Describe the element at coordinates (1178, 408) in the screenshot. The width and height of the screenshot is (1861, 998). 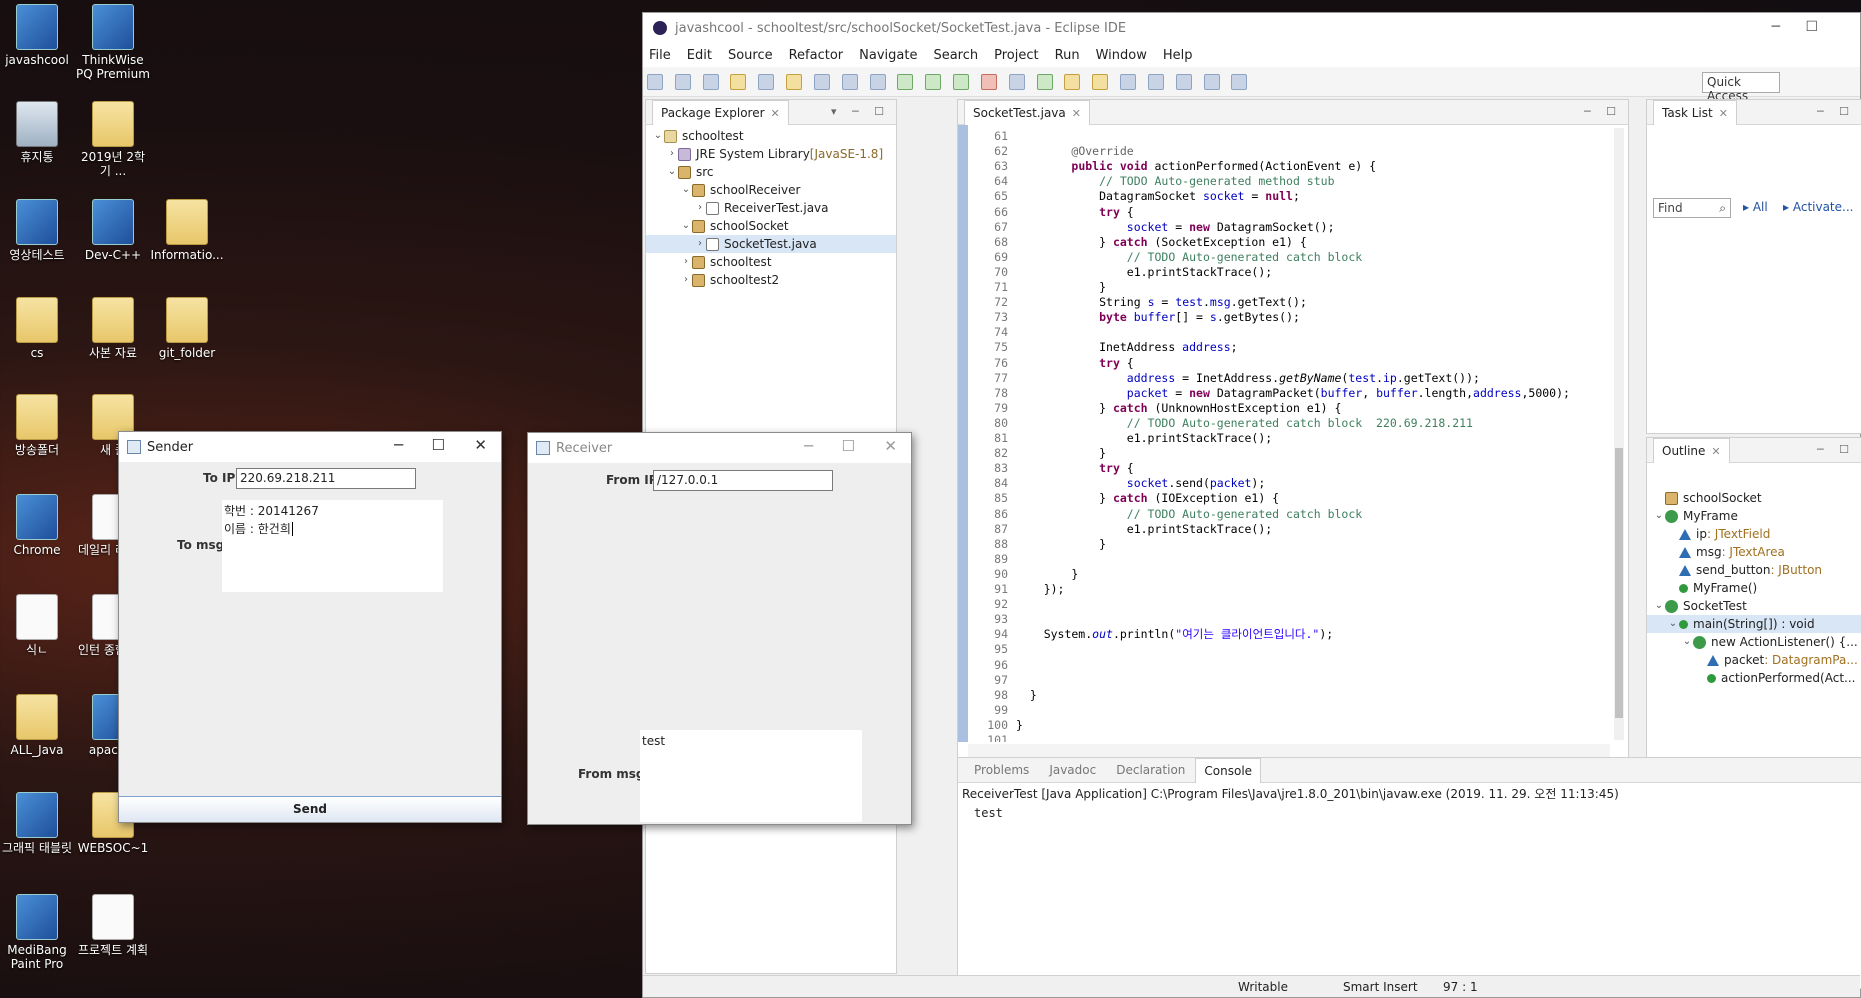
I see `code-line: } catch (UnknownHostException e1) {` at that location.